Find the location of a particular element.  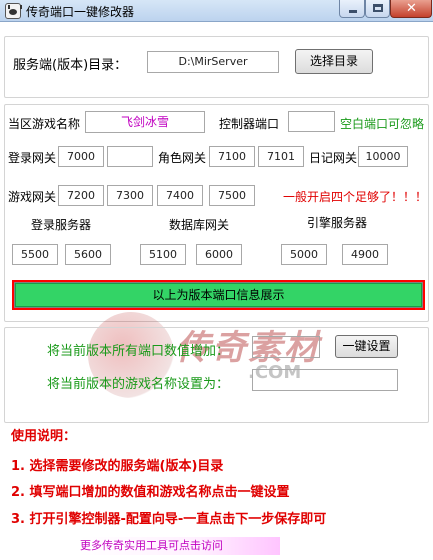

controller-hint: 空白端口可忽略 is located at coordinates (382, 124).